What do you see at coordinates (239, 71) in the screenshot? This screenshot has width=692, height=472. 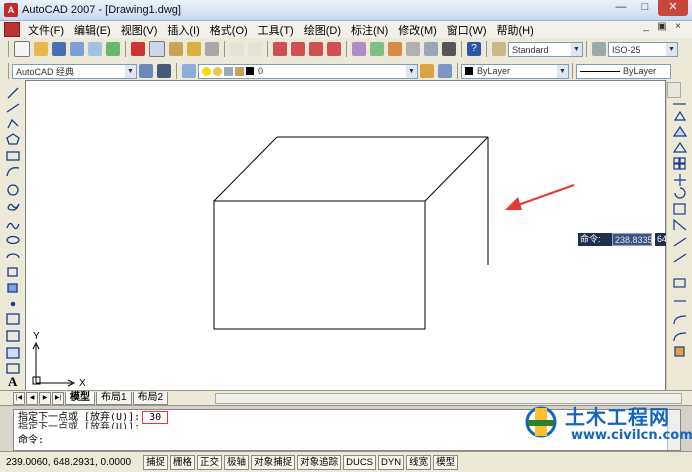 I see `lock-icon` at bounding box center [239, 71].